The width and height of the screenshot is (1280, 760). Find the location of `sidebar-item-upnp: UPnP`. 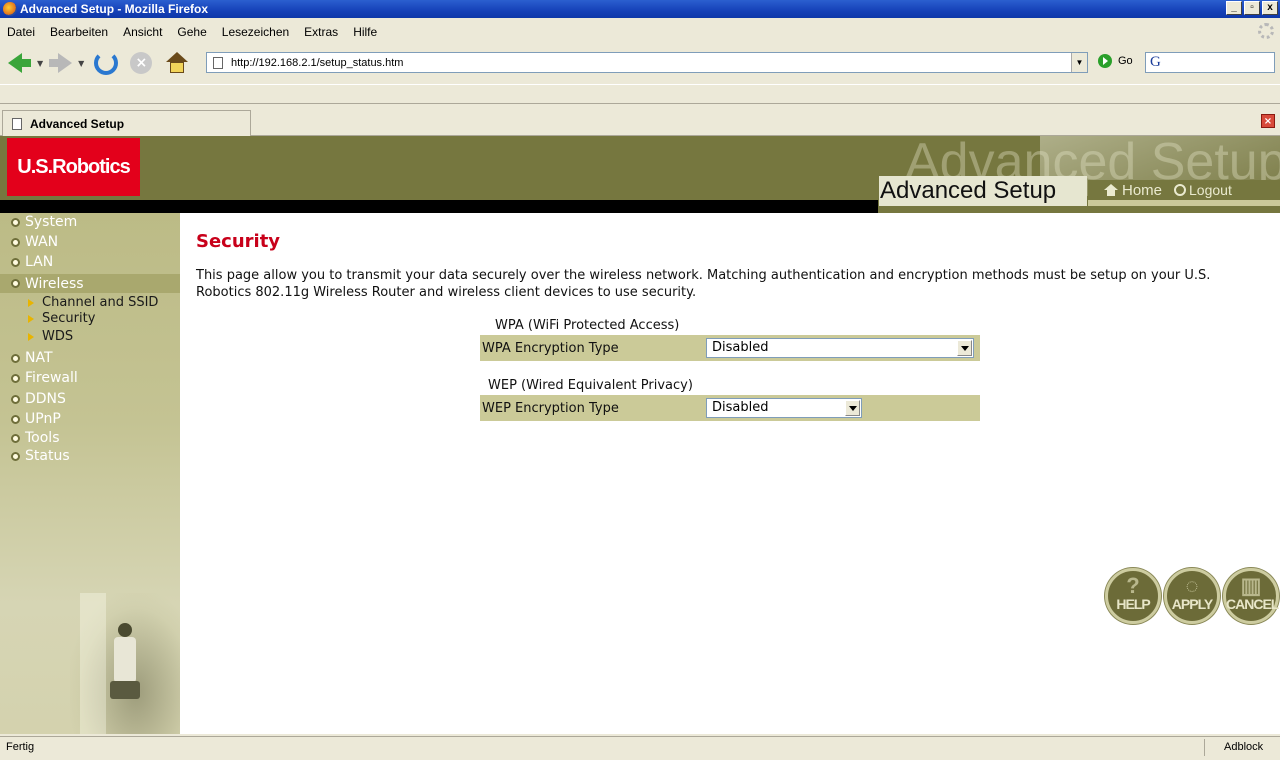

sidebar-item-upnp: UPnP is located at coordinates (36, 419).